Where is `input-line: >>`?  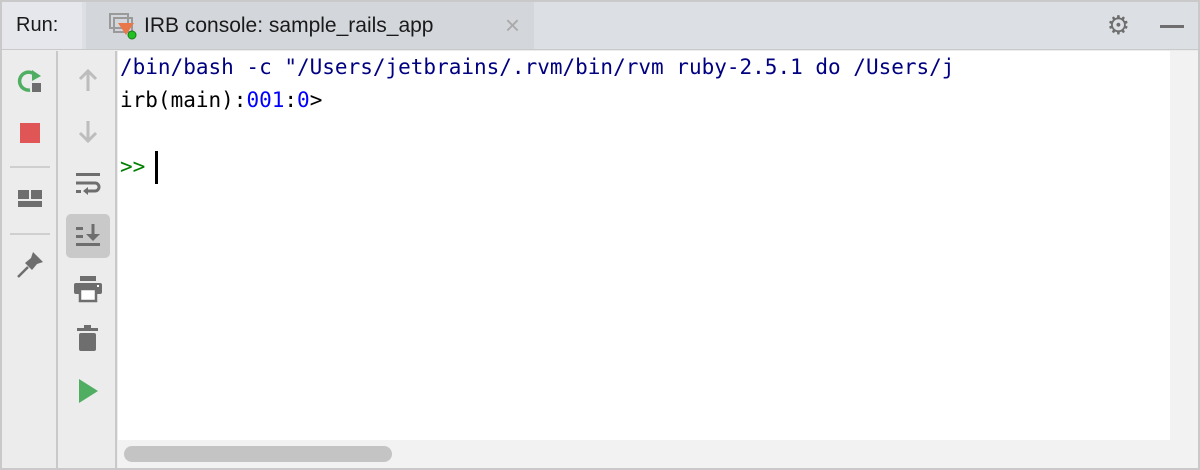
input-line: >> is located at coordinates (139, 167).